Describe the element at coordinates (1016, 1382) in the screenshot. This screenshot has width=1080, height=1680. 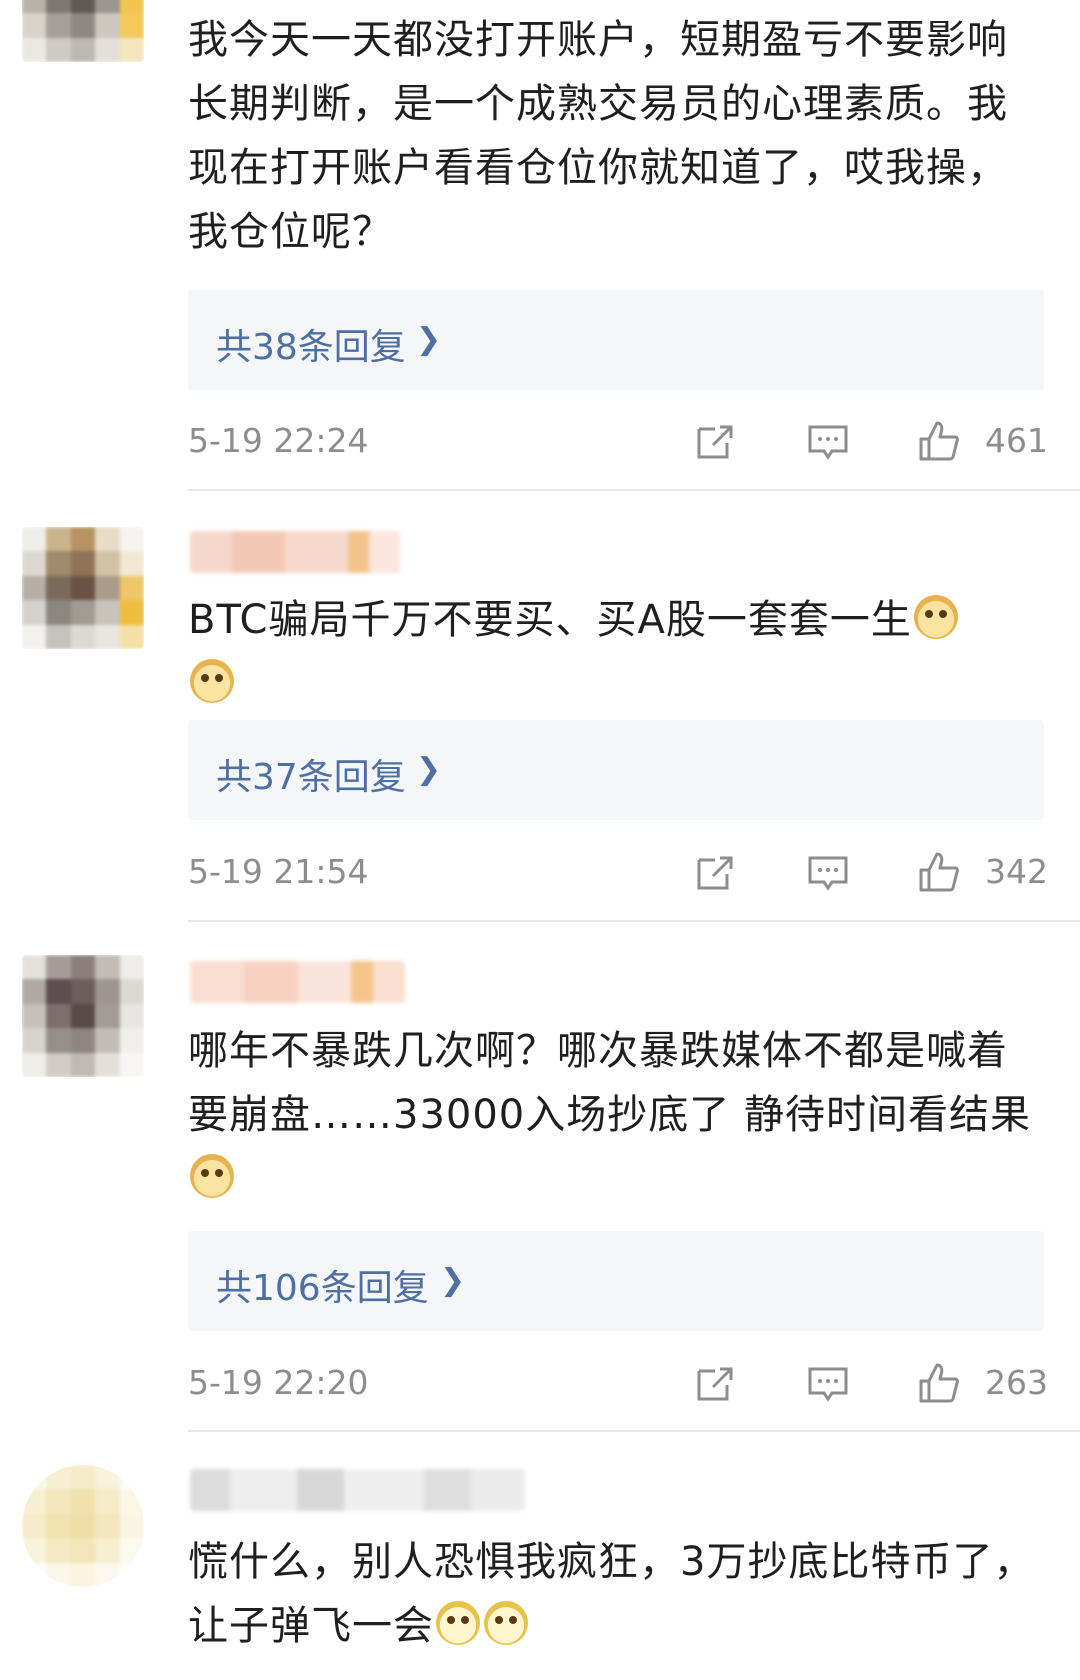
I see `like-count: 263` at that location.